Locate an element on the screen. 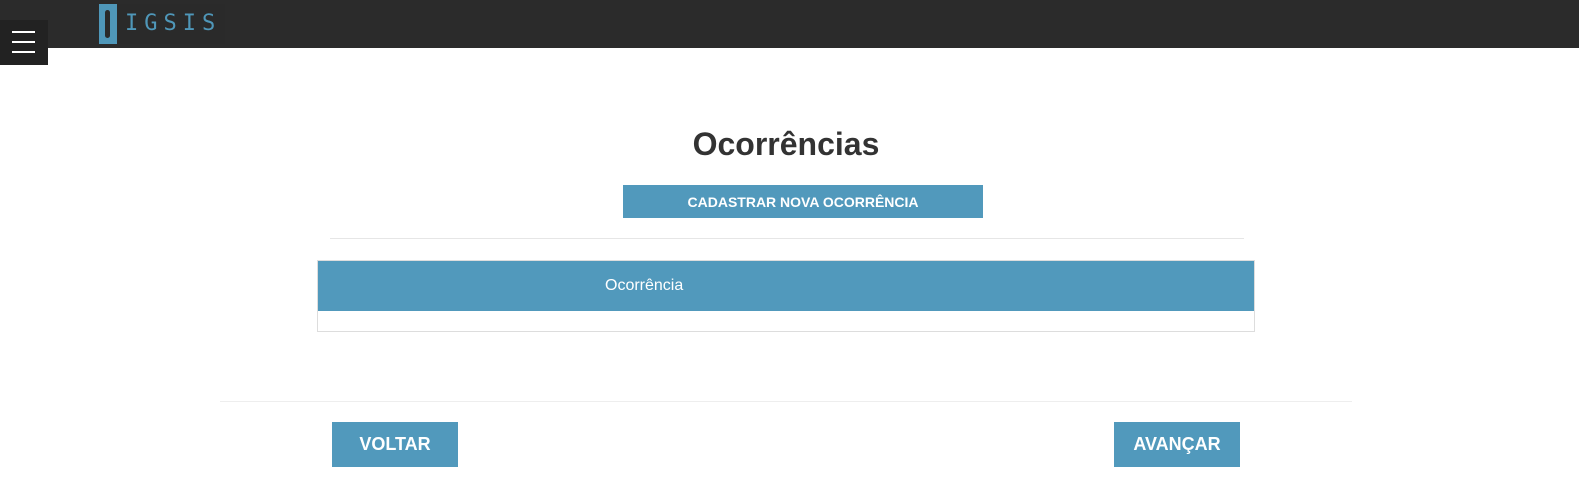  hamburger-menu-icon is located at coordinates (24, 42).